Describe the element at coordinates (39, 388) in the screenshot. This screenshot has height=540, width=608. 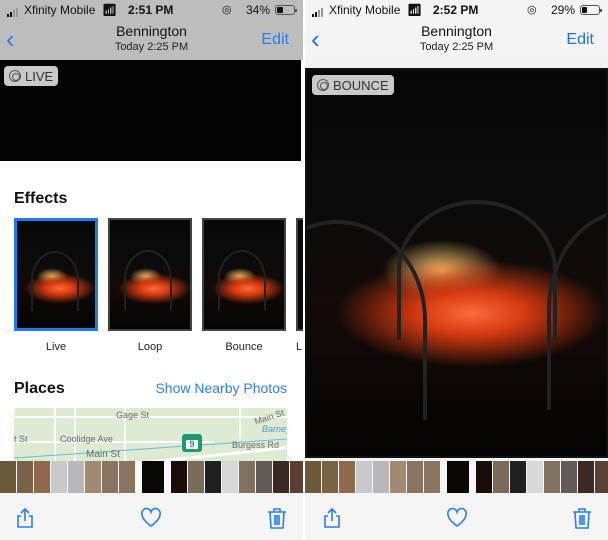
I see `places-heading: Places` at that location.